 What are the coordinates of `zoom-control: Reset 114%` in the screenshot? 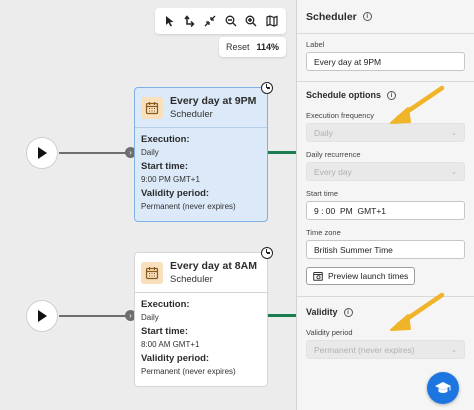 It's located at (252, 47).